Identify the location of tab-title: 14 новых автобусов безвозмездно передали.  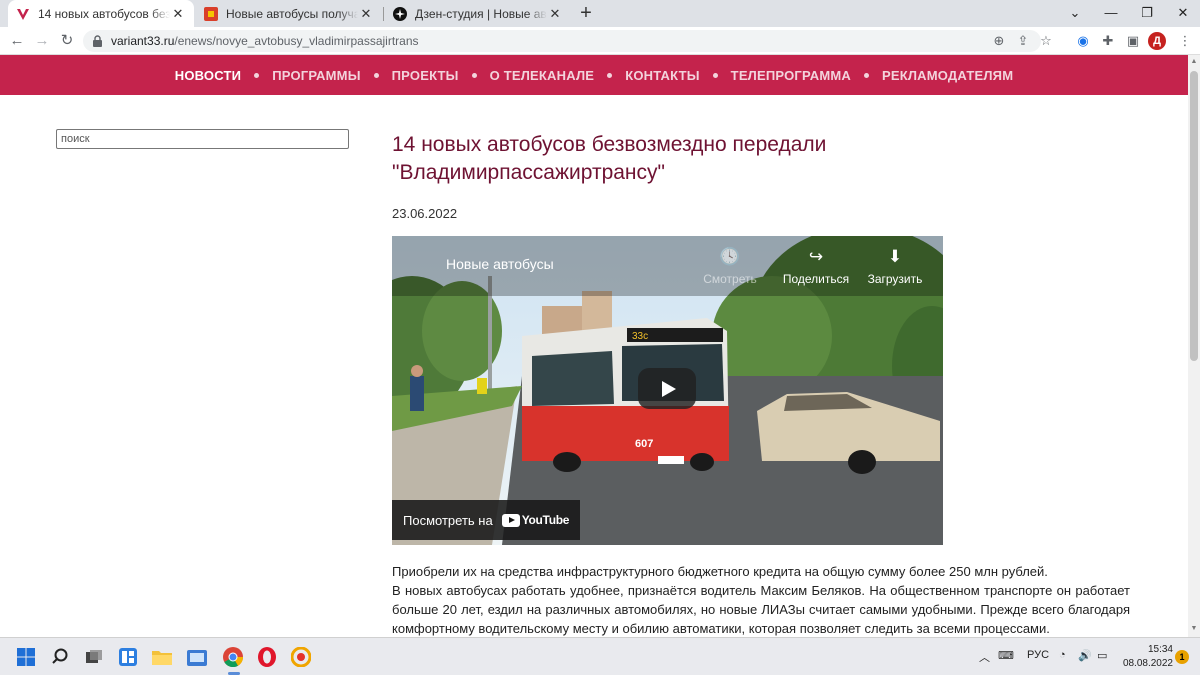
(104, 13).